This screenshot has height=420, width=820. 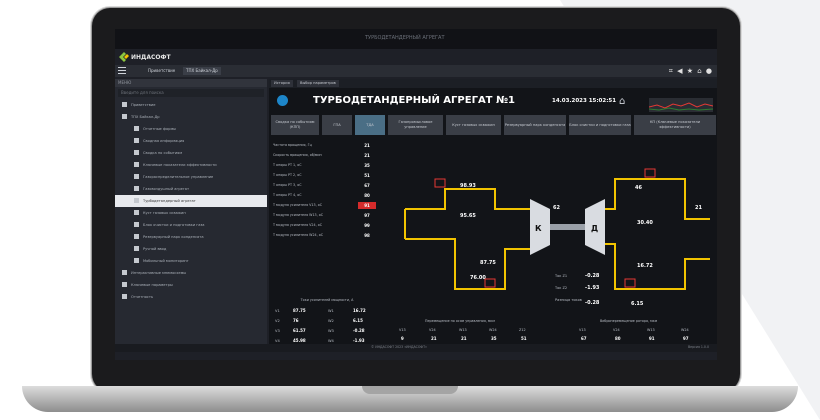 What do you see at coordinates (415, 125) in the screenshot?
I see `button-gas-management: Газопромысловое управление` at bounding box center [415, 125].